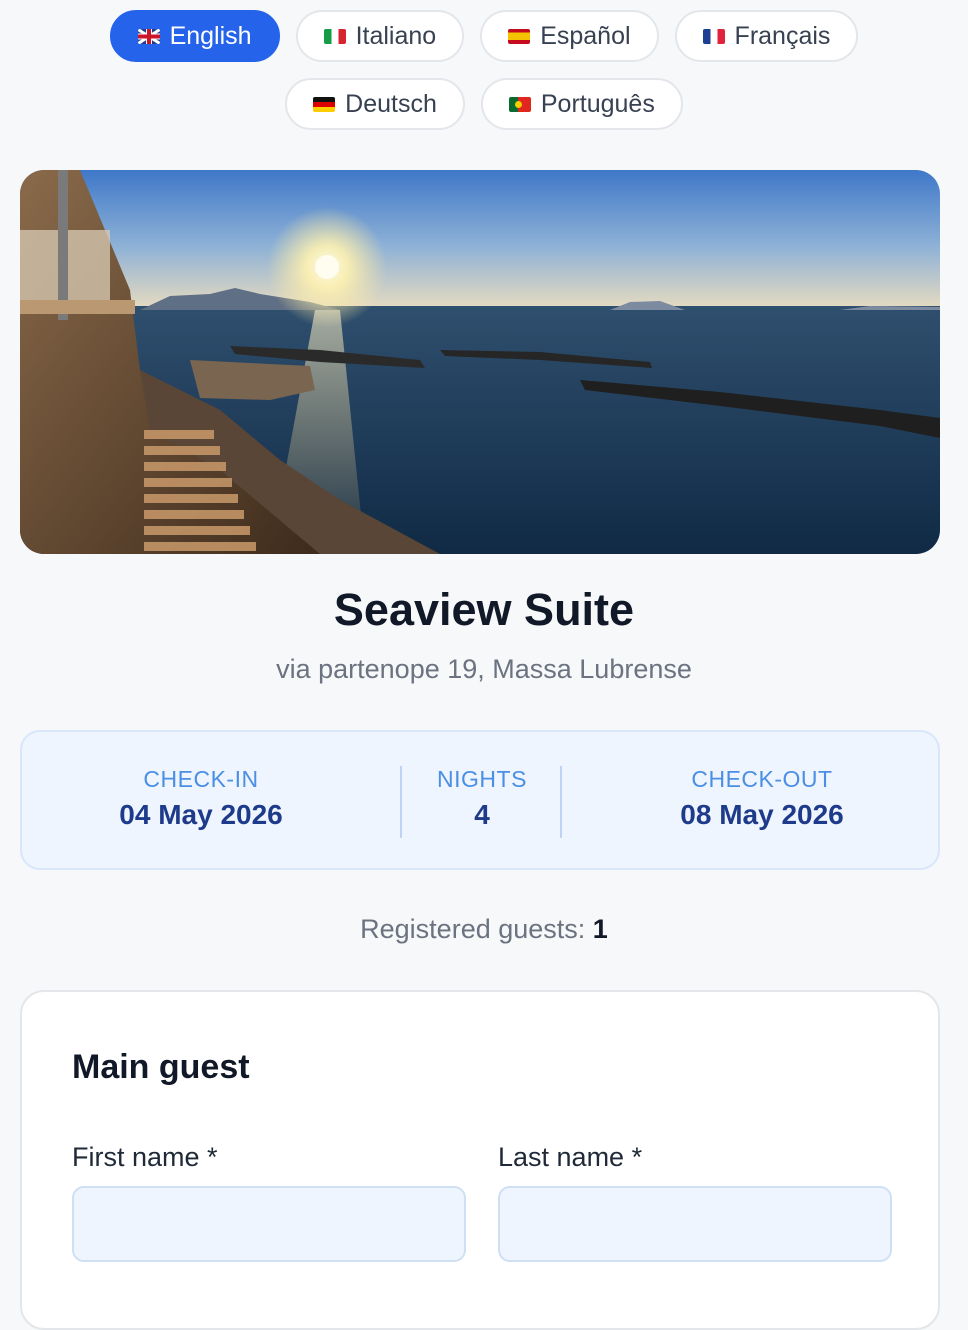  What do you see at coordinates (484, 609) in the screenshot?
I see `property-title: Seaview Suite` at bounding box center [484, 609].